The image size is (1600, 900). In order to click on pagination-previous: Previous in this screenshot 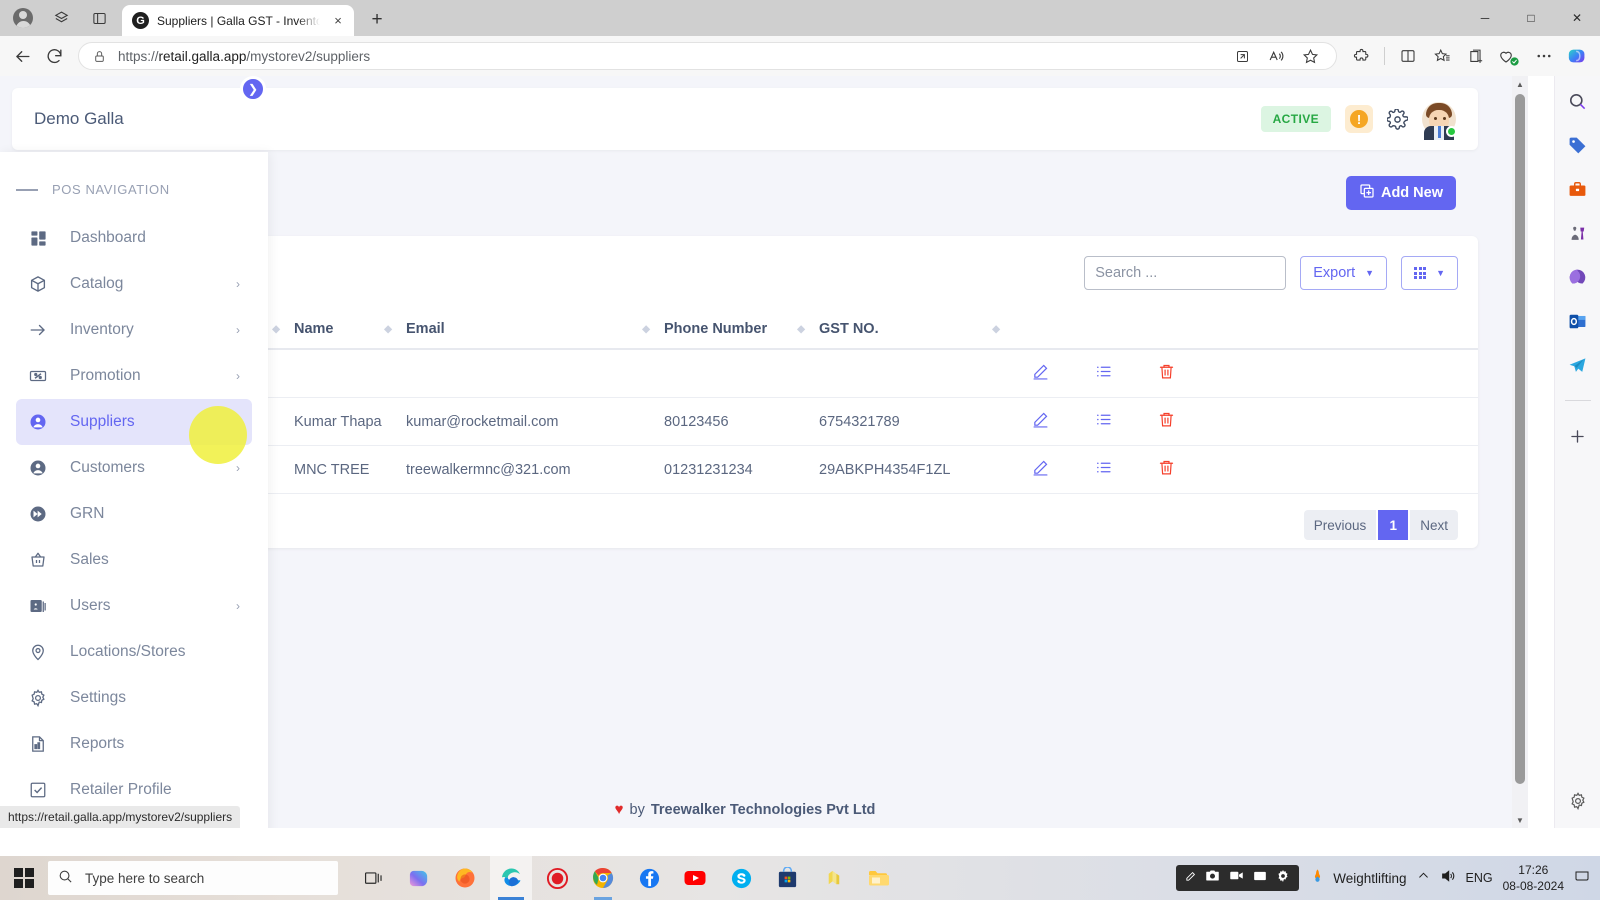, I will do `click(1340, 525)`.